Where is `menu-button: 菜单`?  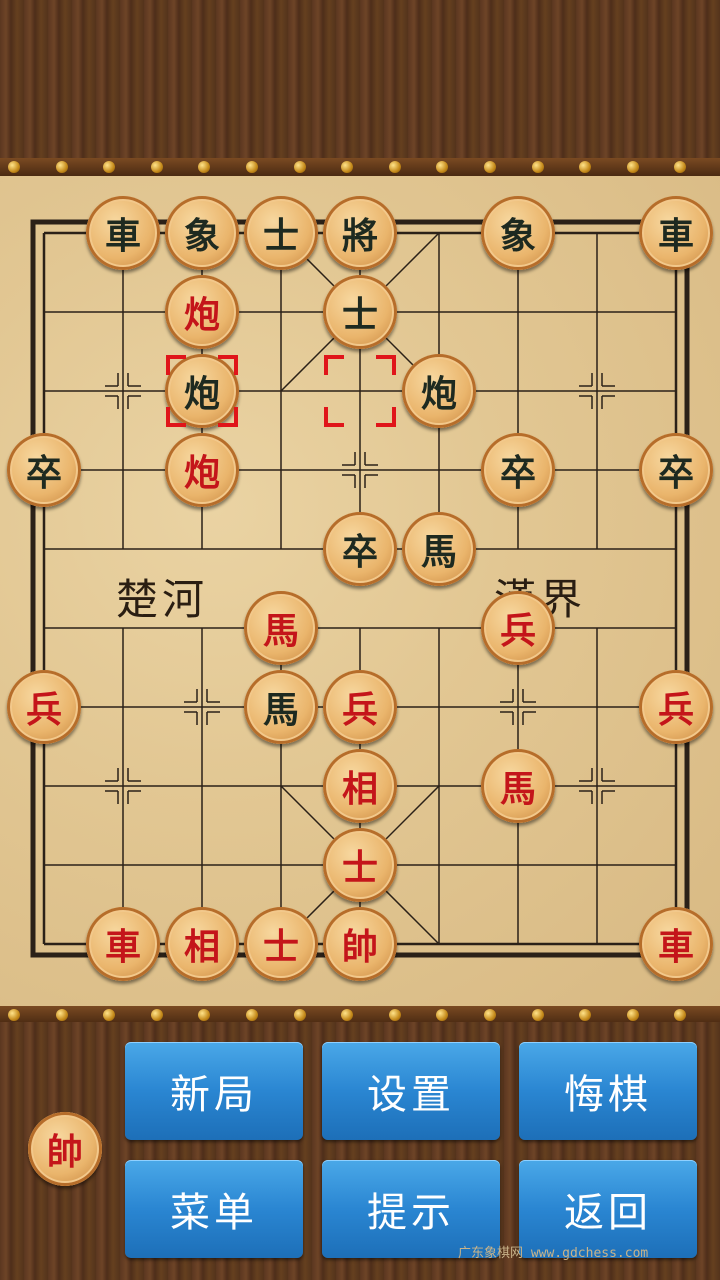 menu-button: 菜单 is located at coordinates (214, 1209).